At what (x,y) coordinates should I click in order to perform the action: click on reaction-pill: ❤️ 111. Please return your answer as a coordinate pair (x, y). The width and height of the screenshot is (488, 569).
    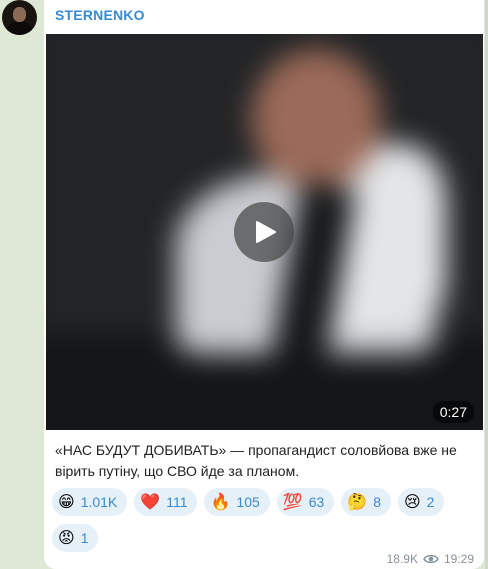
    Looking at the image, I should click on (166, 502).